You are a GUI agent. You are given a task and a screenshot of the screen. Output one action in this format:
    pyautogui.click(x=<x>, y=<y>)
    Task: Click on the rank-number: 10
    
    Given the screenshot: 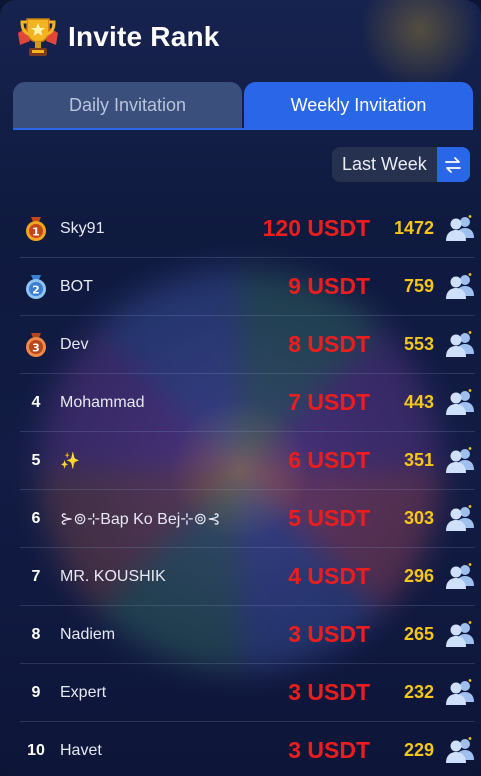 What is the action you would take?
    pyautogui.click(x=36, y=750)
    